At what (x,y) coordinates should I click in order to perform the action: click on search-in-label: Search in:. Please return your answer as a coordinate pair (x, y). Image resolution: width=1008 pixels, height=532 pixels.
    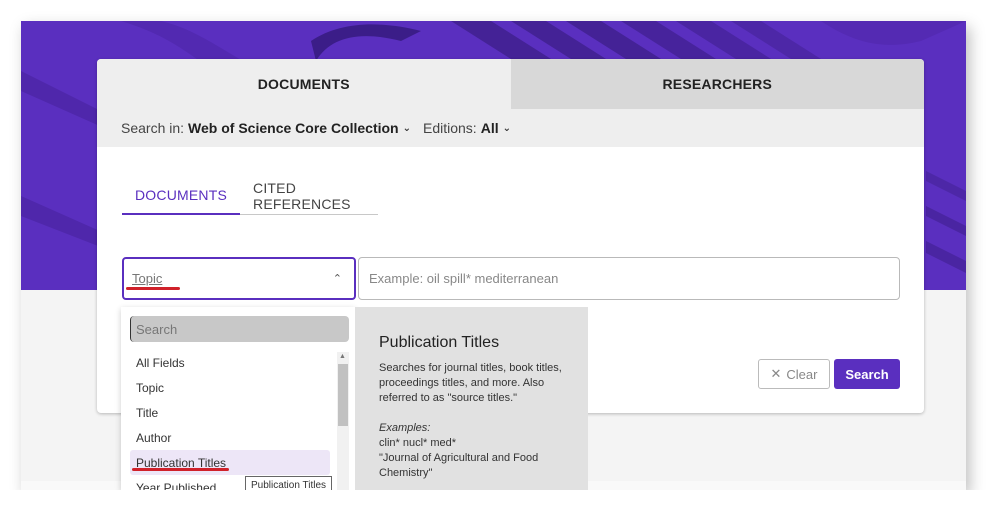
    Looking at the image, I should click on (153, 128).